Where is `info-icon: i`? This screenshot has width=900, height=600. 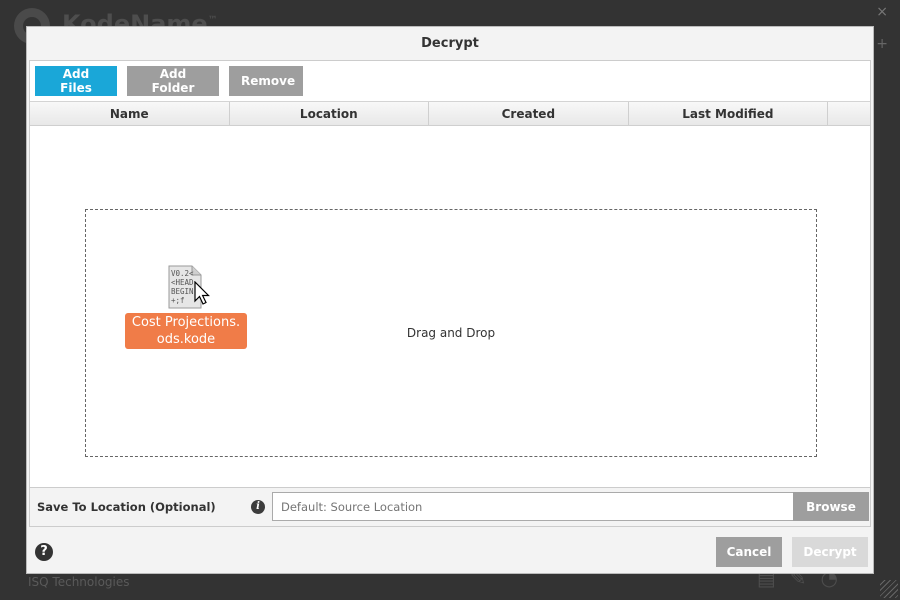 info-icon: i is located at coordinates (258, 507).